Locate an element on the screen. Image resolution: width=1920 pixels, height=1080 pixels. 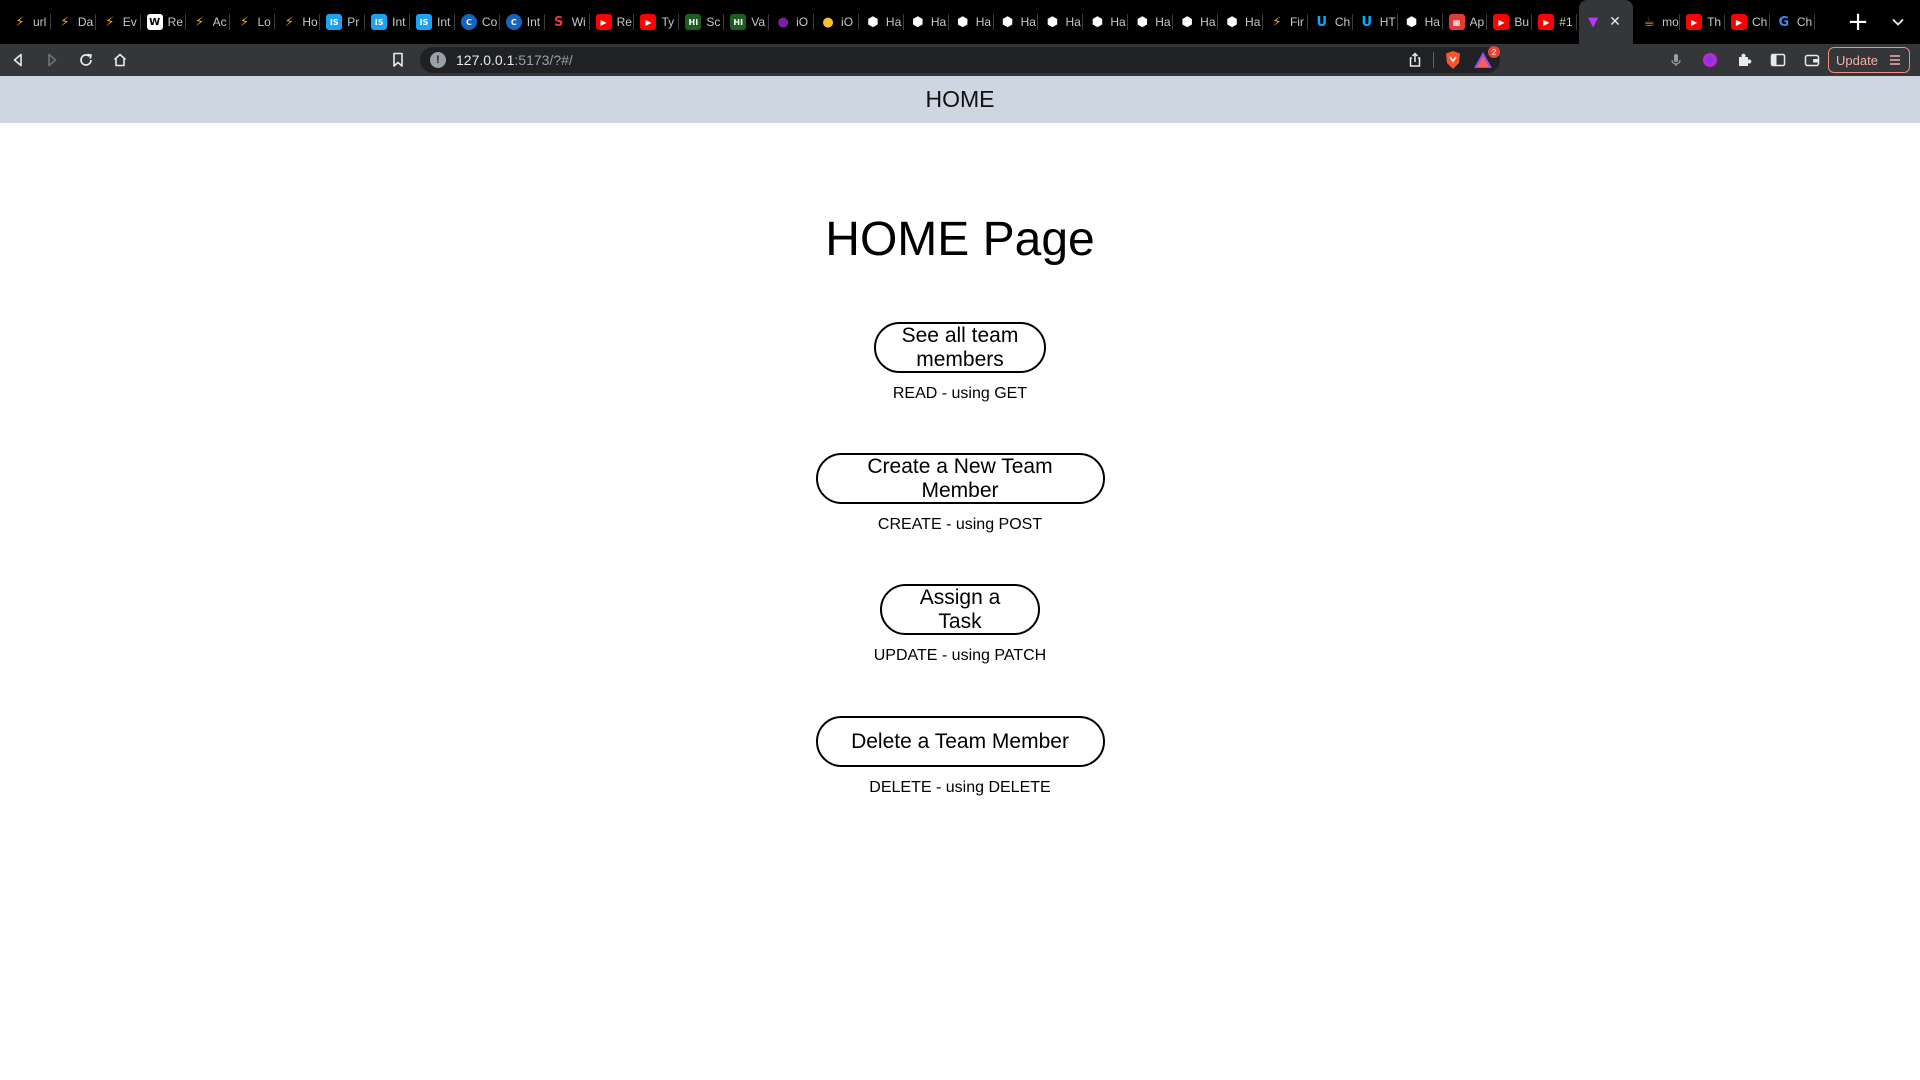
puzzle-icon is located at coordinates (1745, 59).